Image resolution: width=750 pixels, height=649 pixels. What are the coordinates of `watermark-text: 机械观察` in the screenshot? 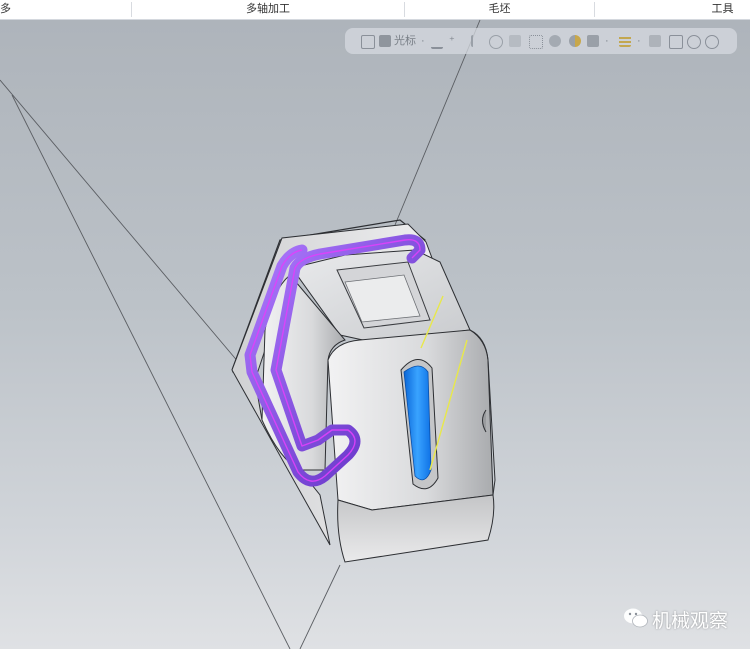 It's located at (690, 621).